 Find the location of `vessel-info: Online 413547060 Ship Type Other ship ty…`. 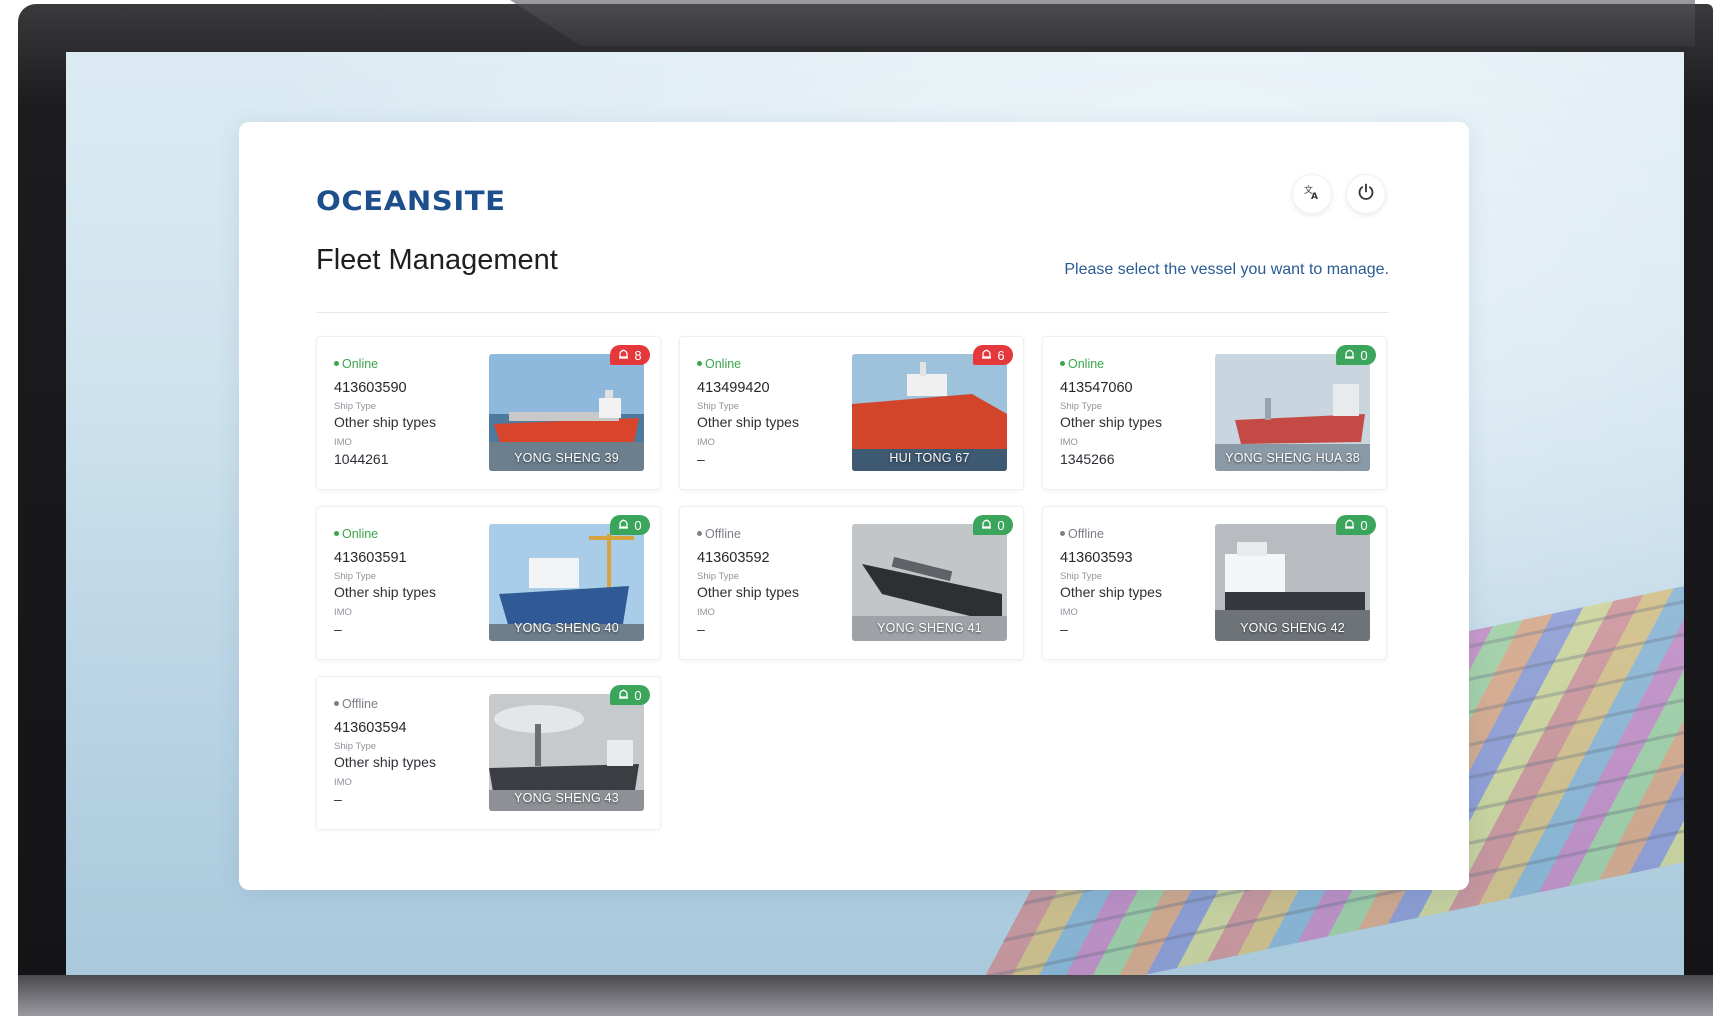

vessel-info: Online 413547060 Ship Type Other ship ty… is located at coordinates (1135, 411).